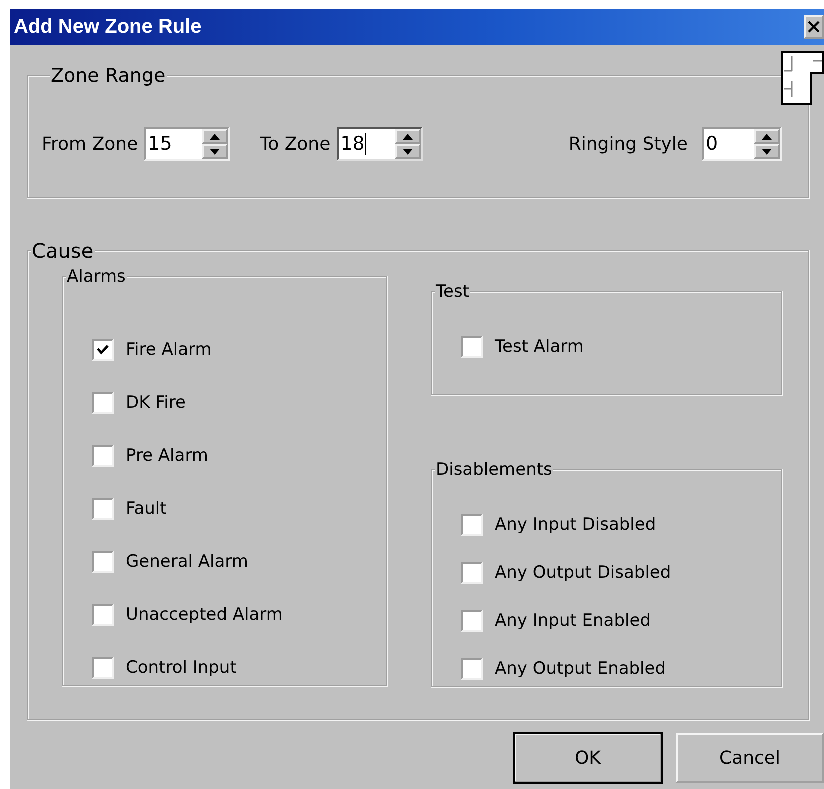 The width and height of the screenshot is (824, 789). What do you see at coordinates (167, 456) in the screenshot?
I see `checkbox-label: Pre Alarm` at bounding box center [167, 456].